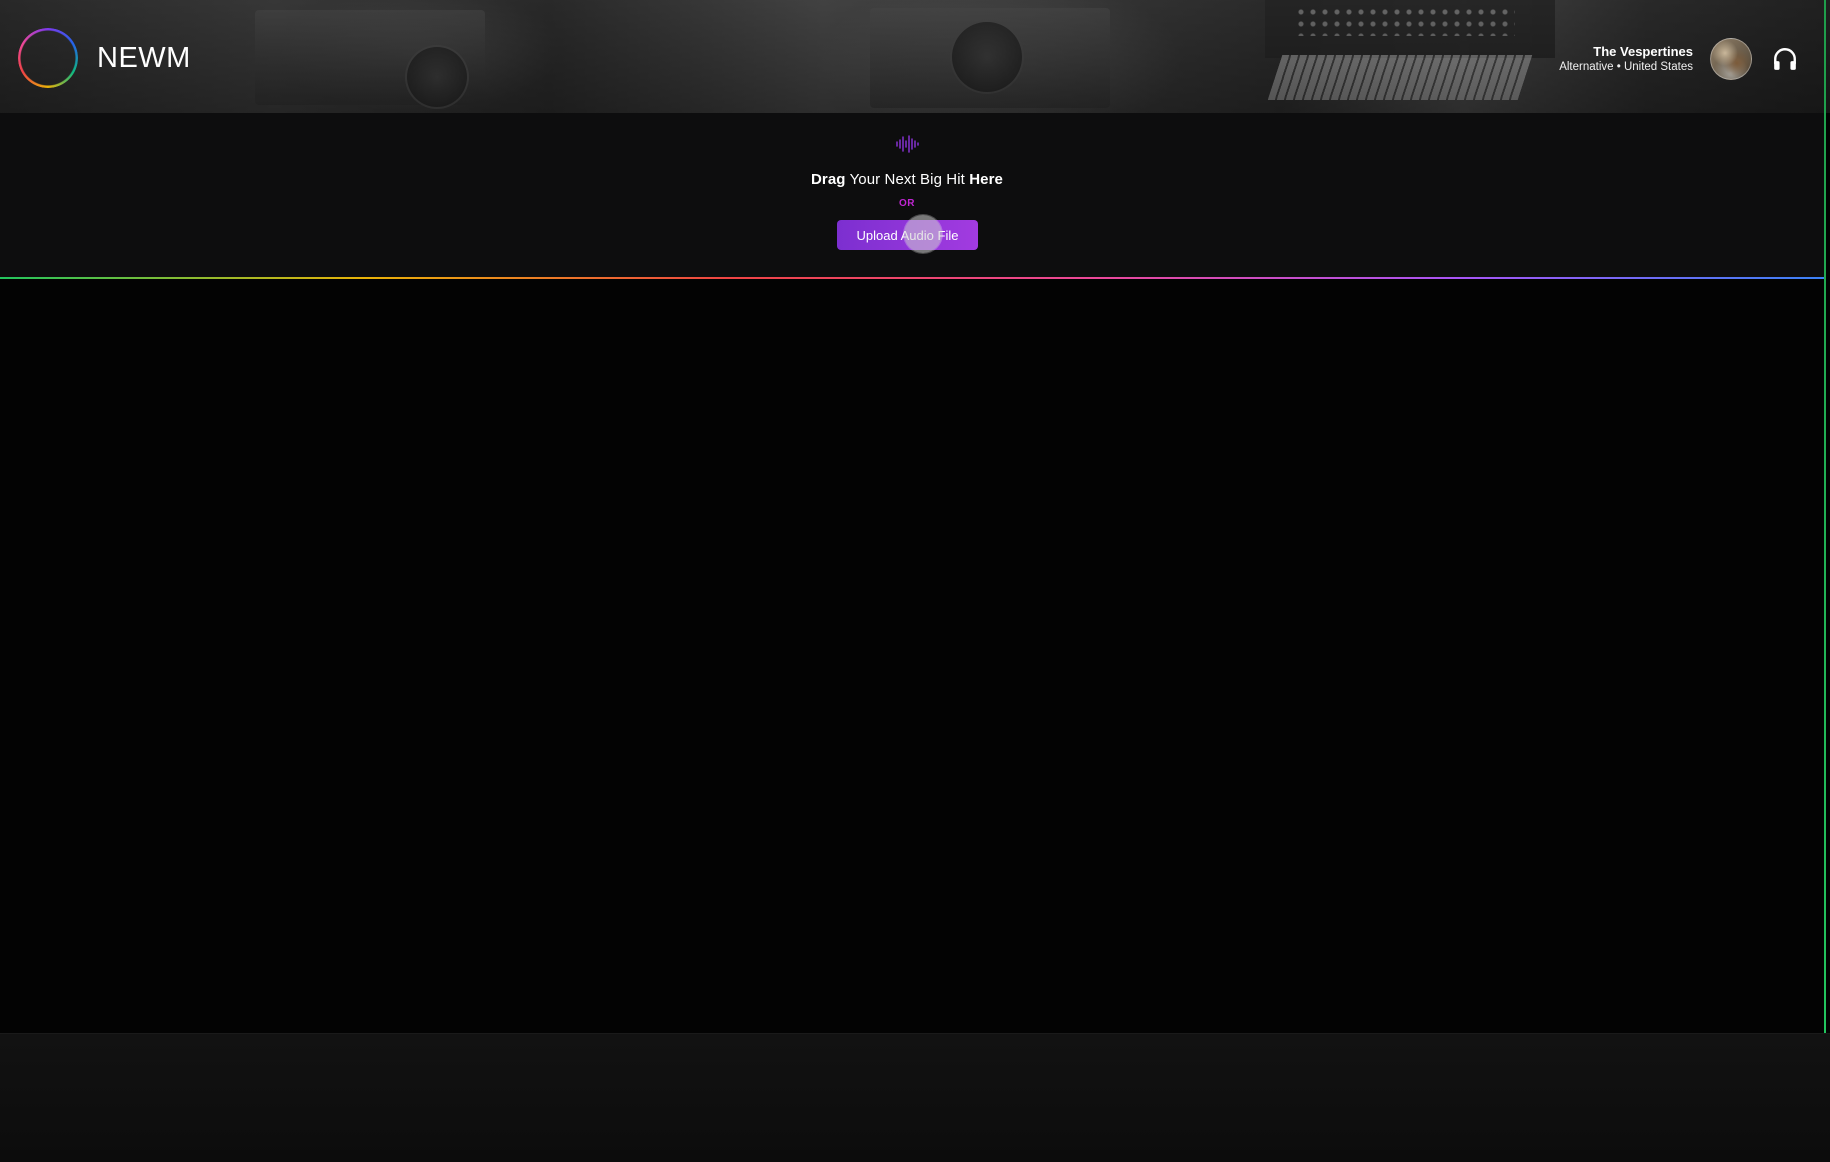 The height and width of the screenshot is (1162, 1830). I want to click on avatar, so click(1731, 59).